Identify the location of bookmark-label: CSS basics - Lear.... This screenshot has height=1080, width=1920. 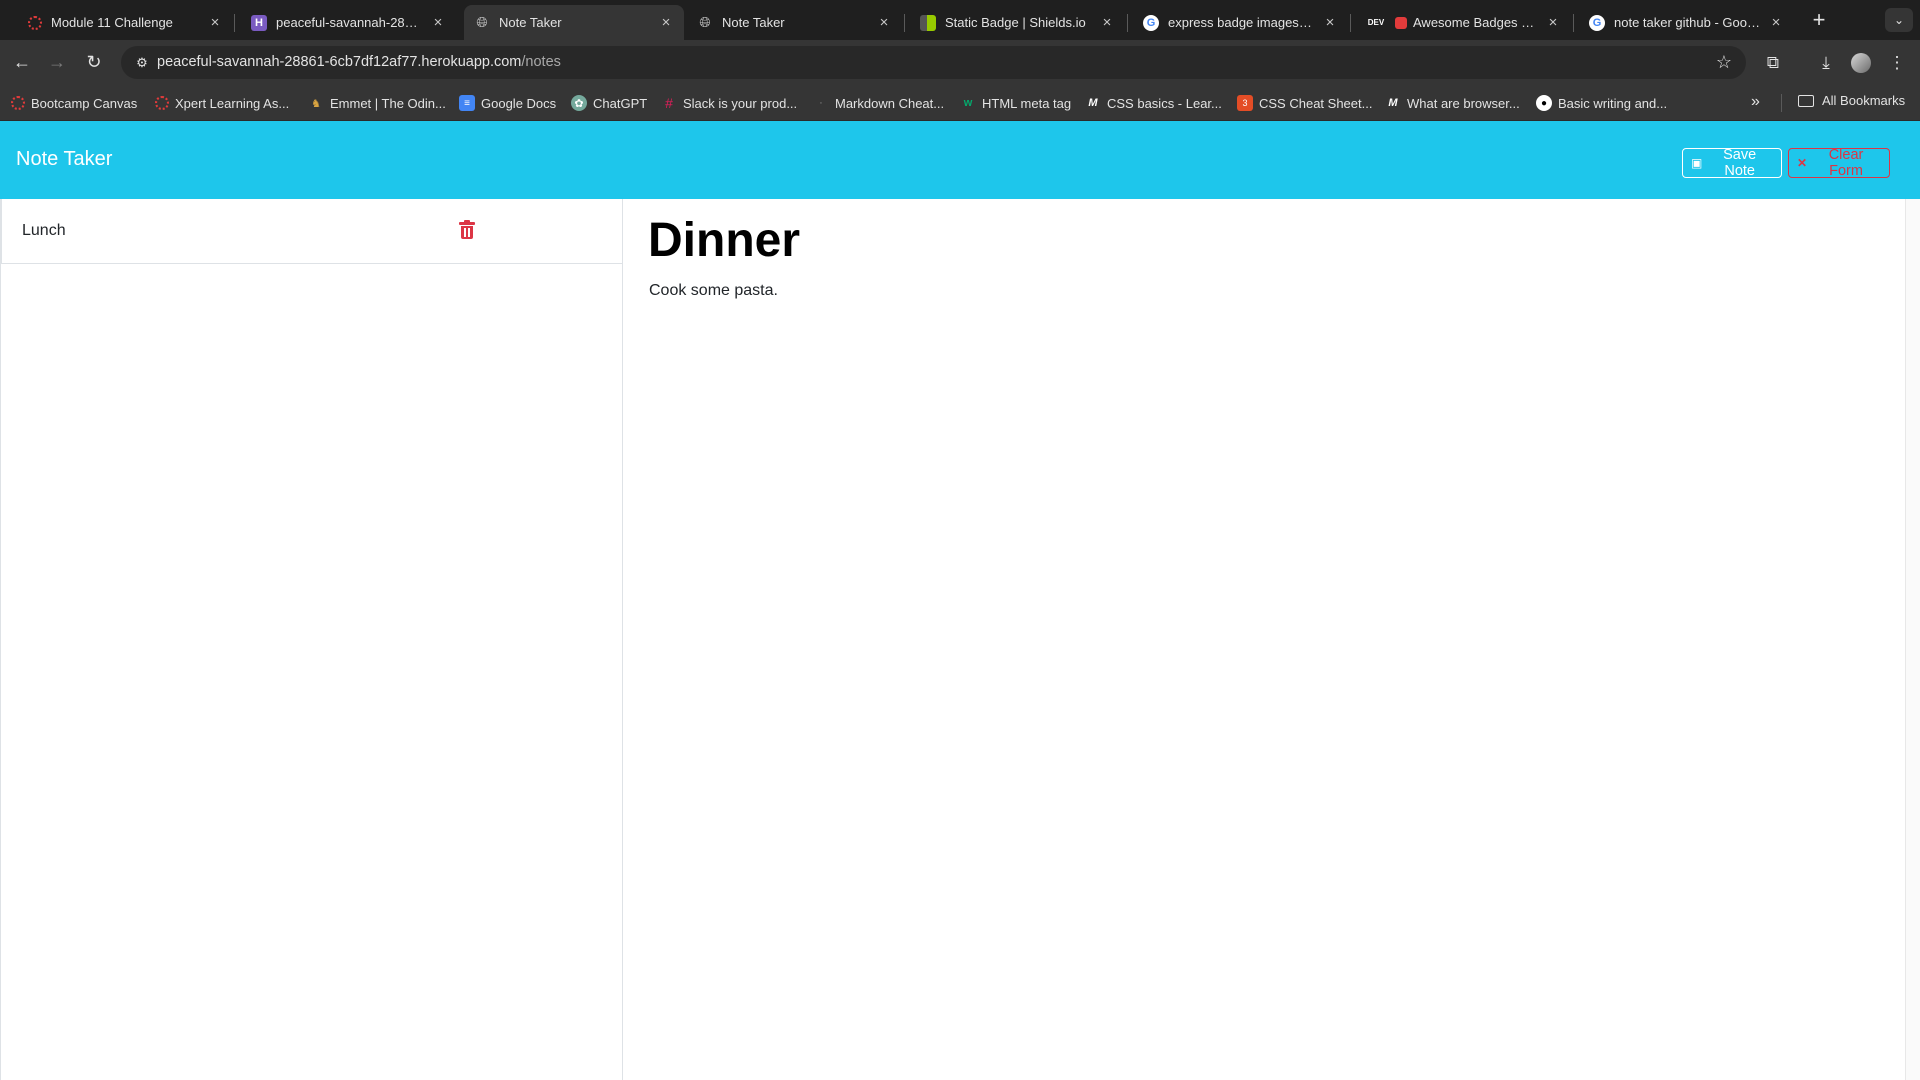
(1164, 103).